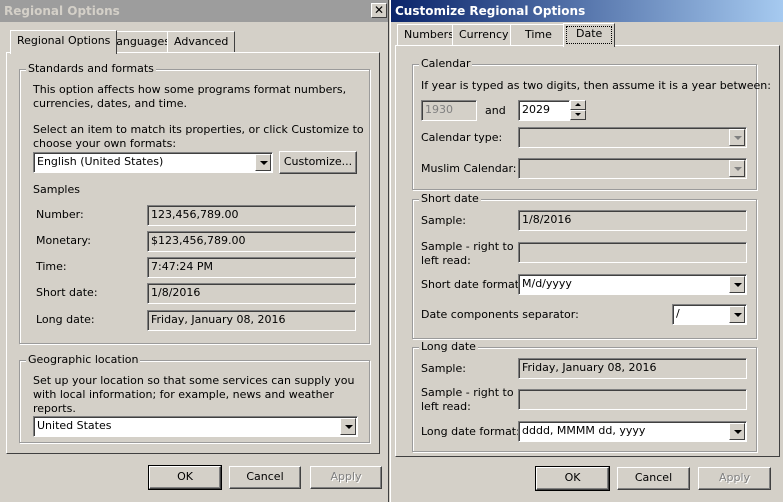 This screenshot has width=783, height=502. I want to click on short-rtl-label-1: Sample - right to, so click(467, 246).